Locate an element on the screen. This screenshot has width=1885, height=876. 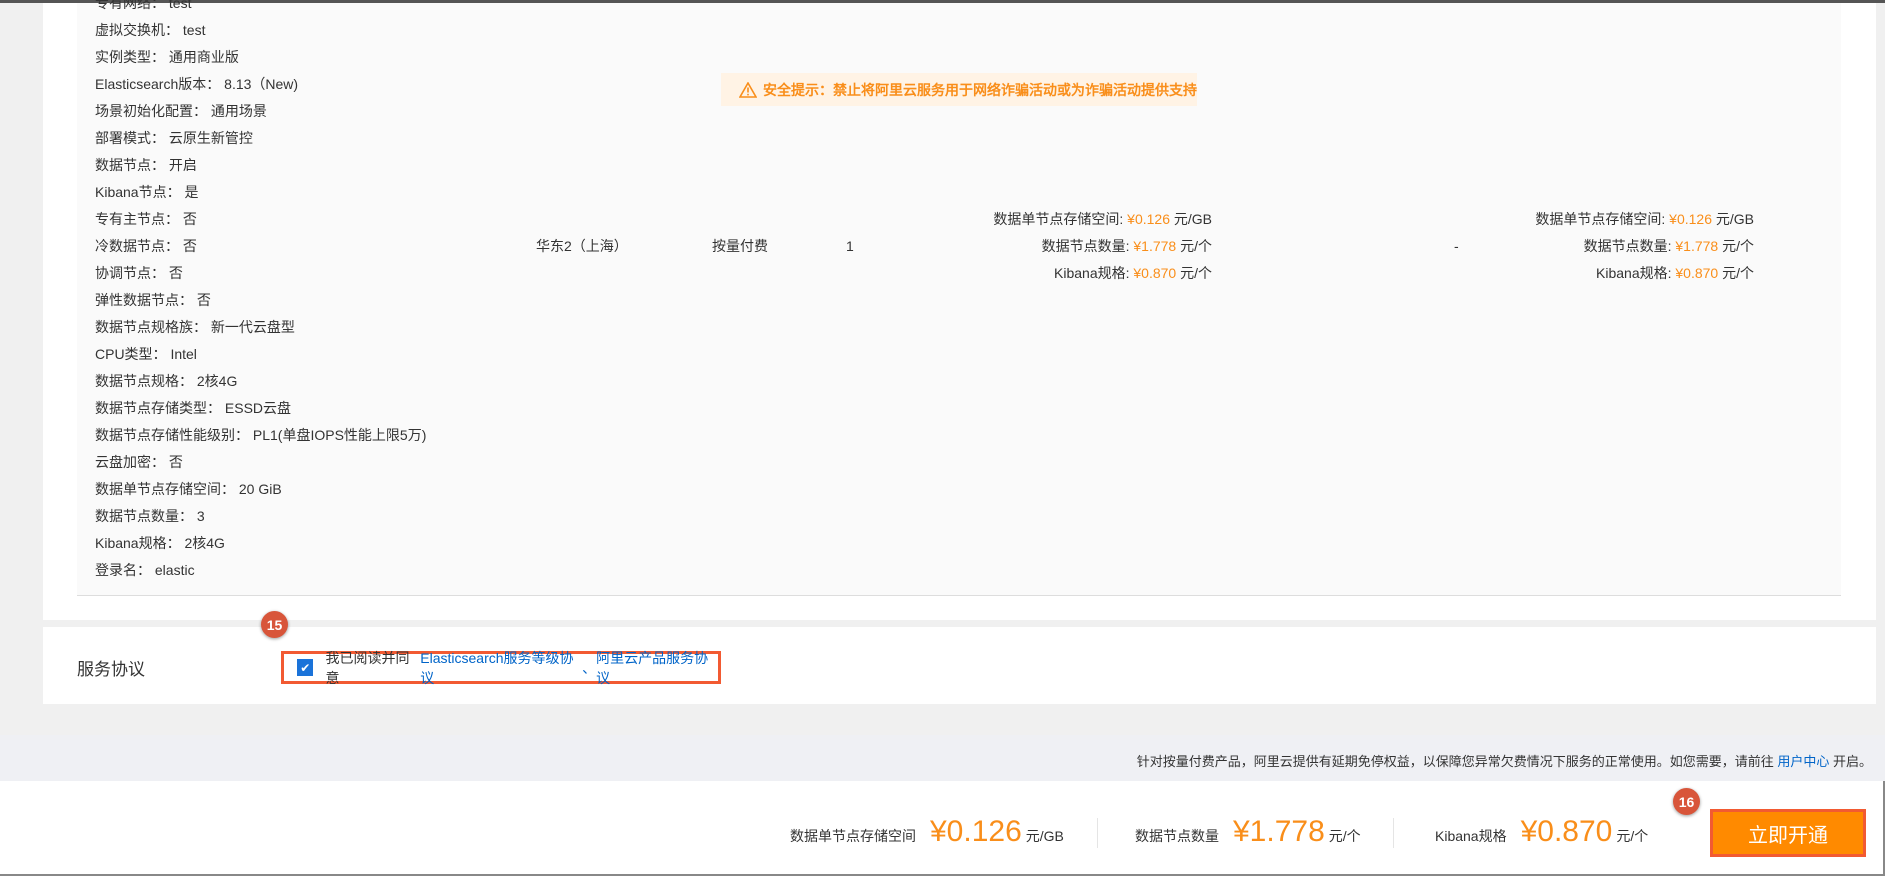
footer-label: 数据单节点存储空间 is located at coordinates (853, 836).